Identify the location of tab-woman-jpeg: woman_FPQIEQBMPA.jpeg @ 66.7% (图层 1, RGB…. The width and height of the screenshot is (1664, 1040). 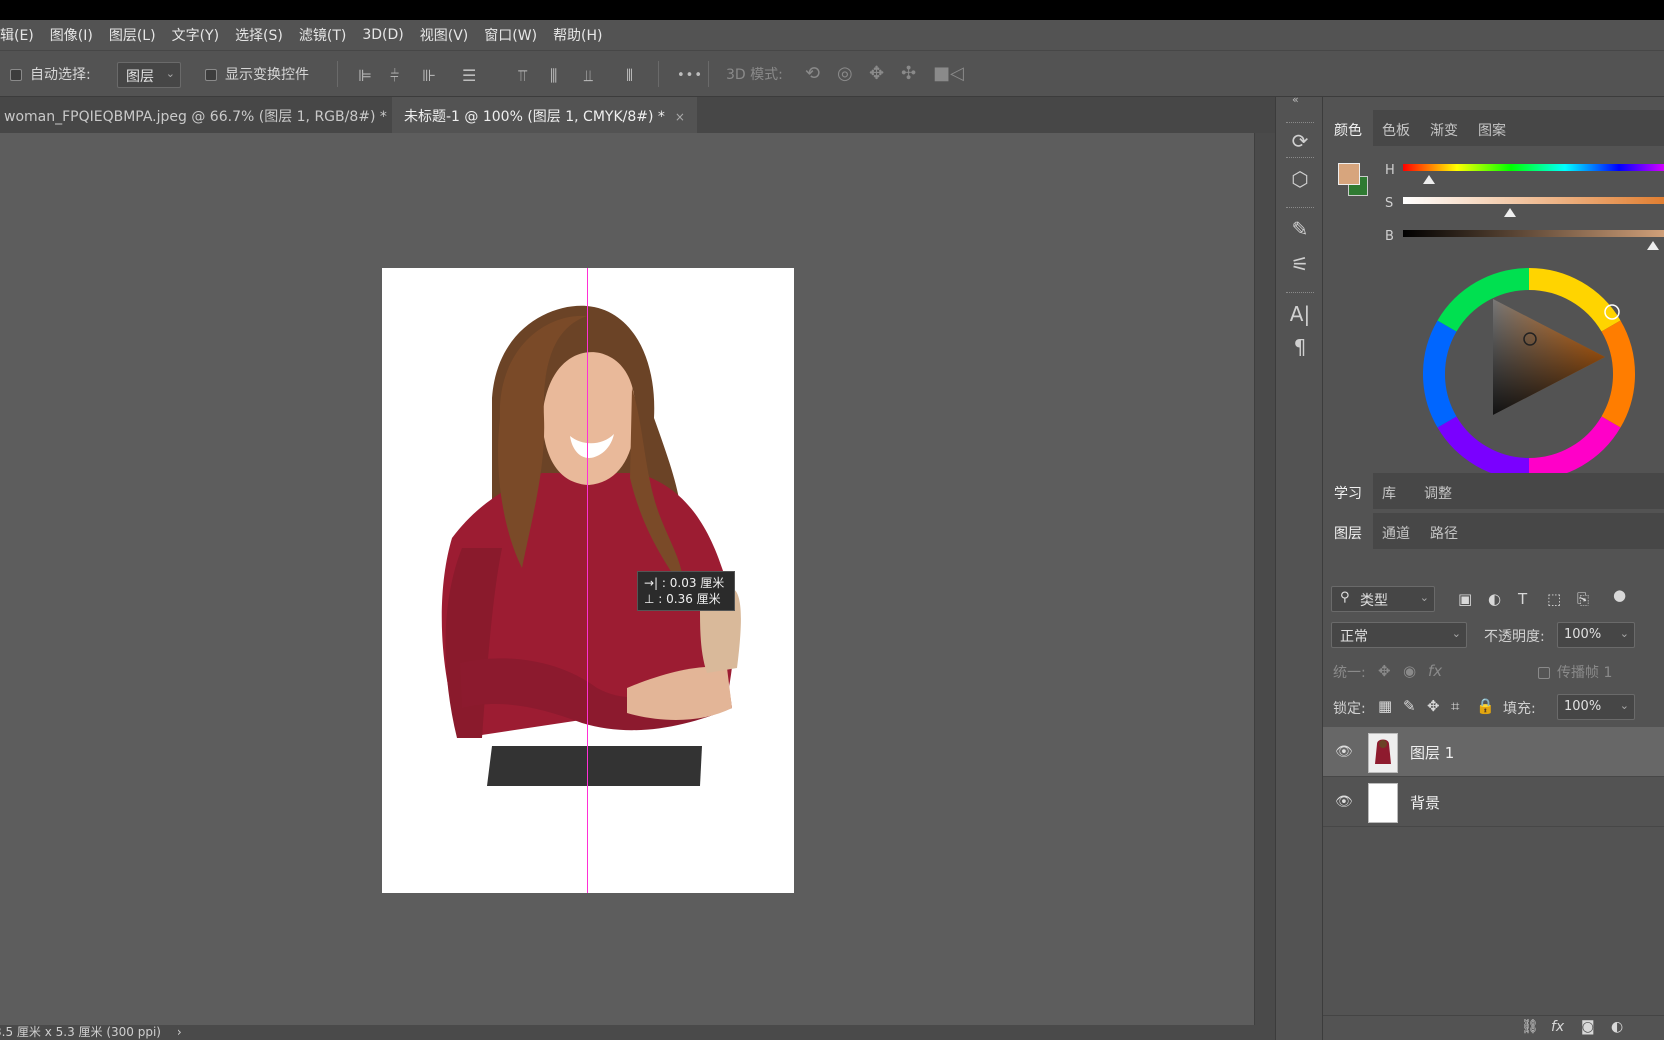
(209, 115).